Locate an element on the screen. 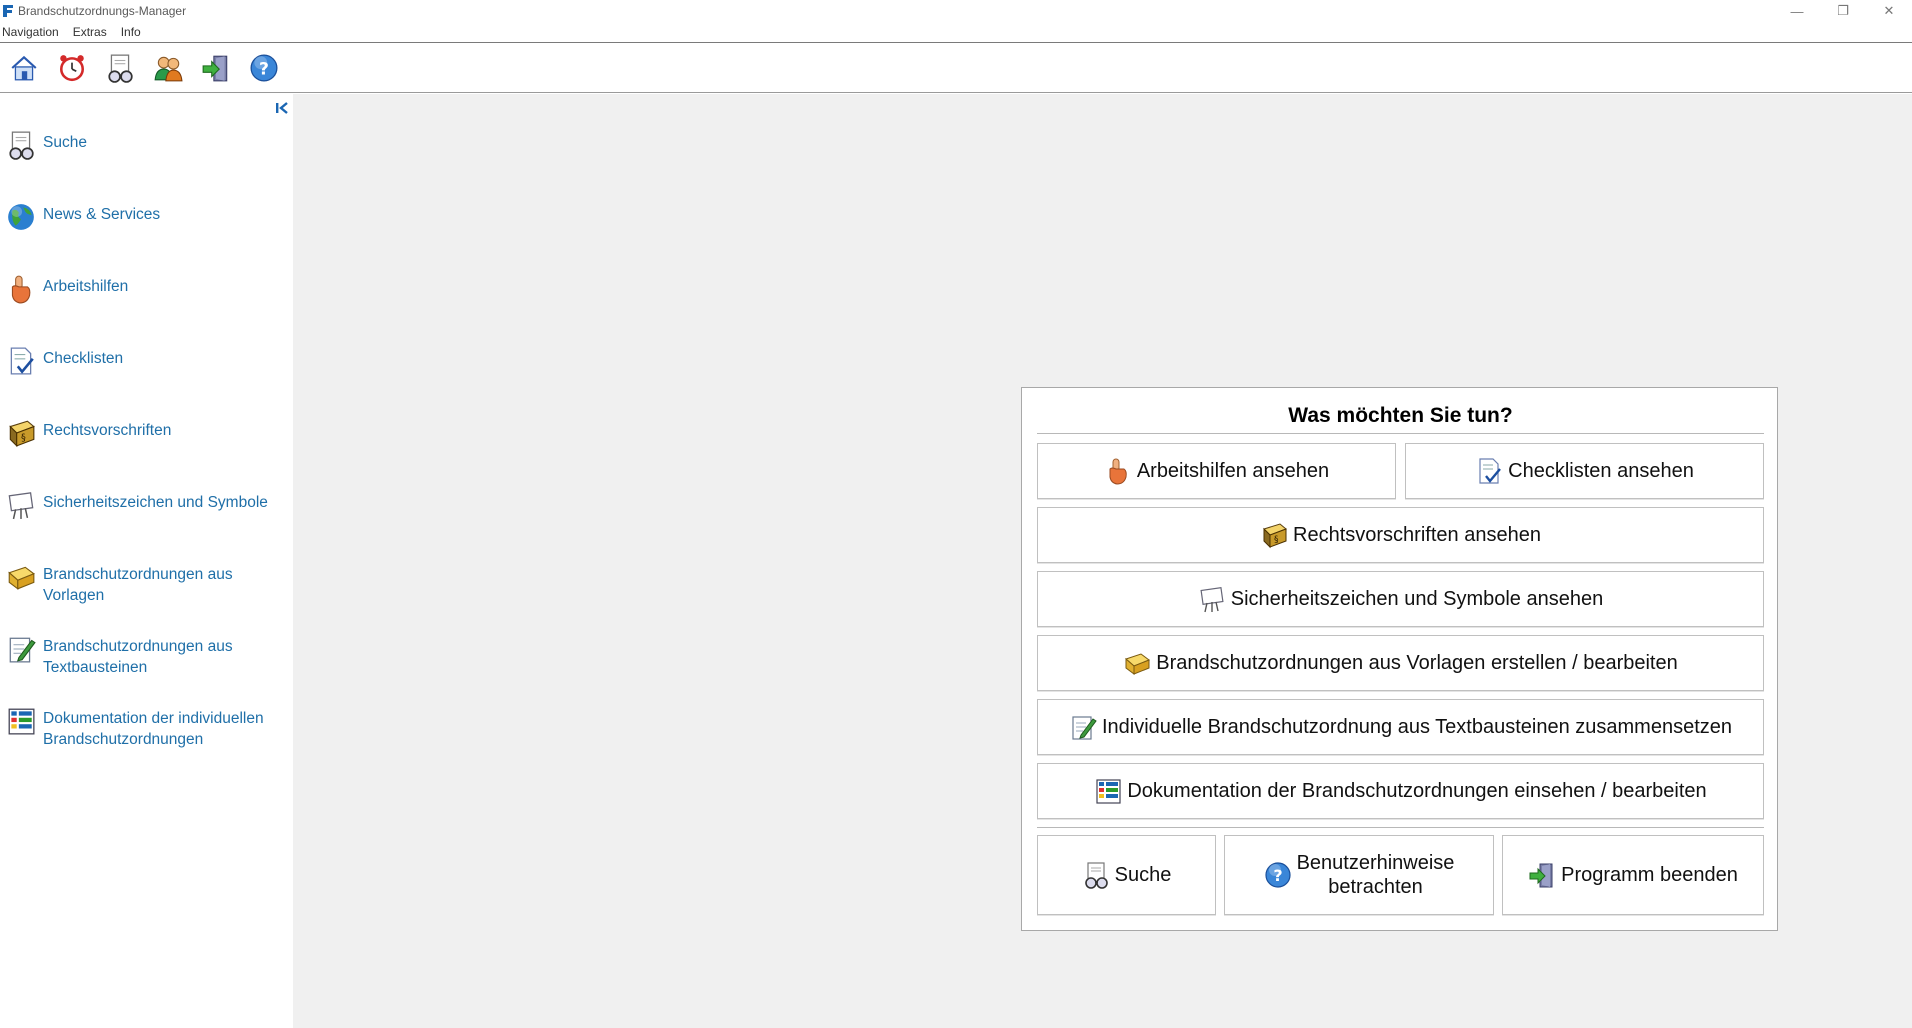 This screenshot has height=1028, width=1912. arbeitshilfen-button: Arbeitshilfen ansehen is located at coordinates (1216, 471).